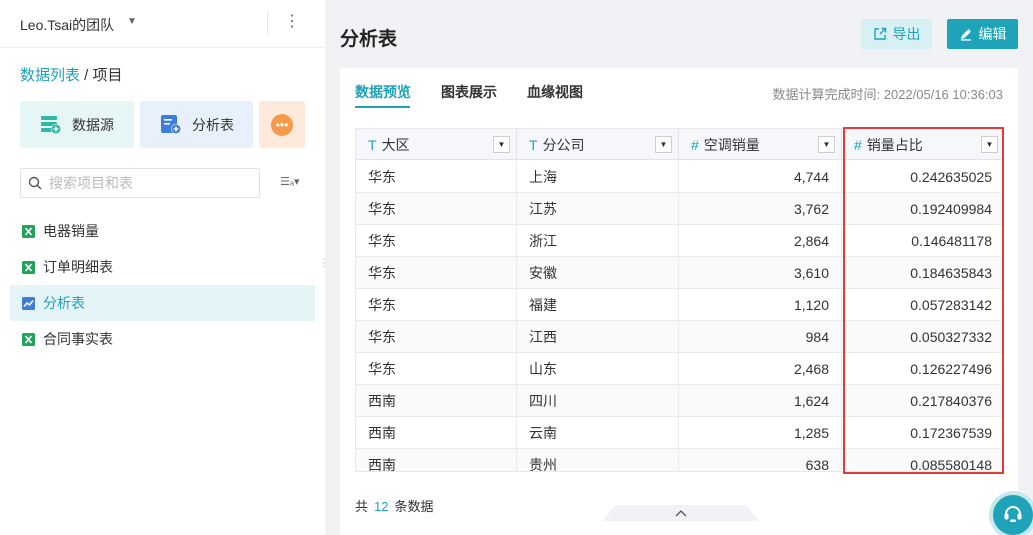  I want to click on column-header-label: 分公司, so click(563, 144).